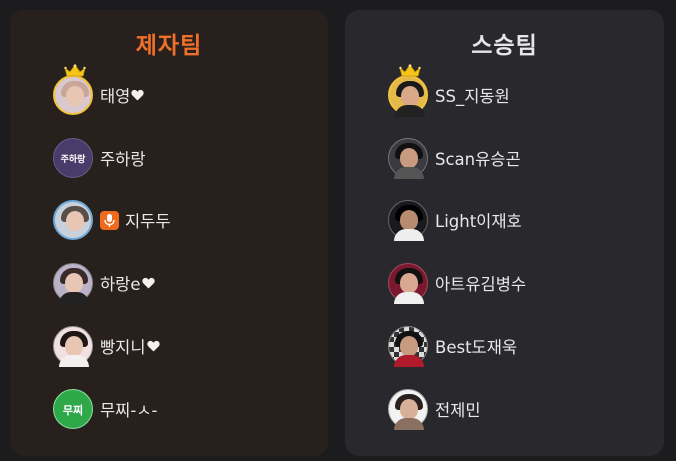 The height and width of the screenshot is (461, 676). What do you see at coordinates (98, 95) in the screenshot?
I see `member-row: 태영` at bounding box center [98, 95].